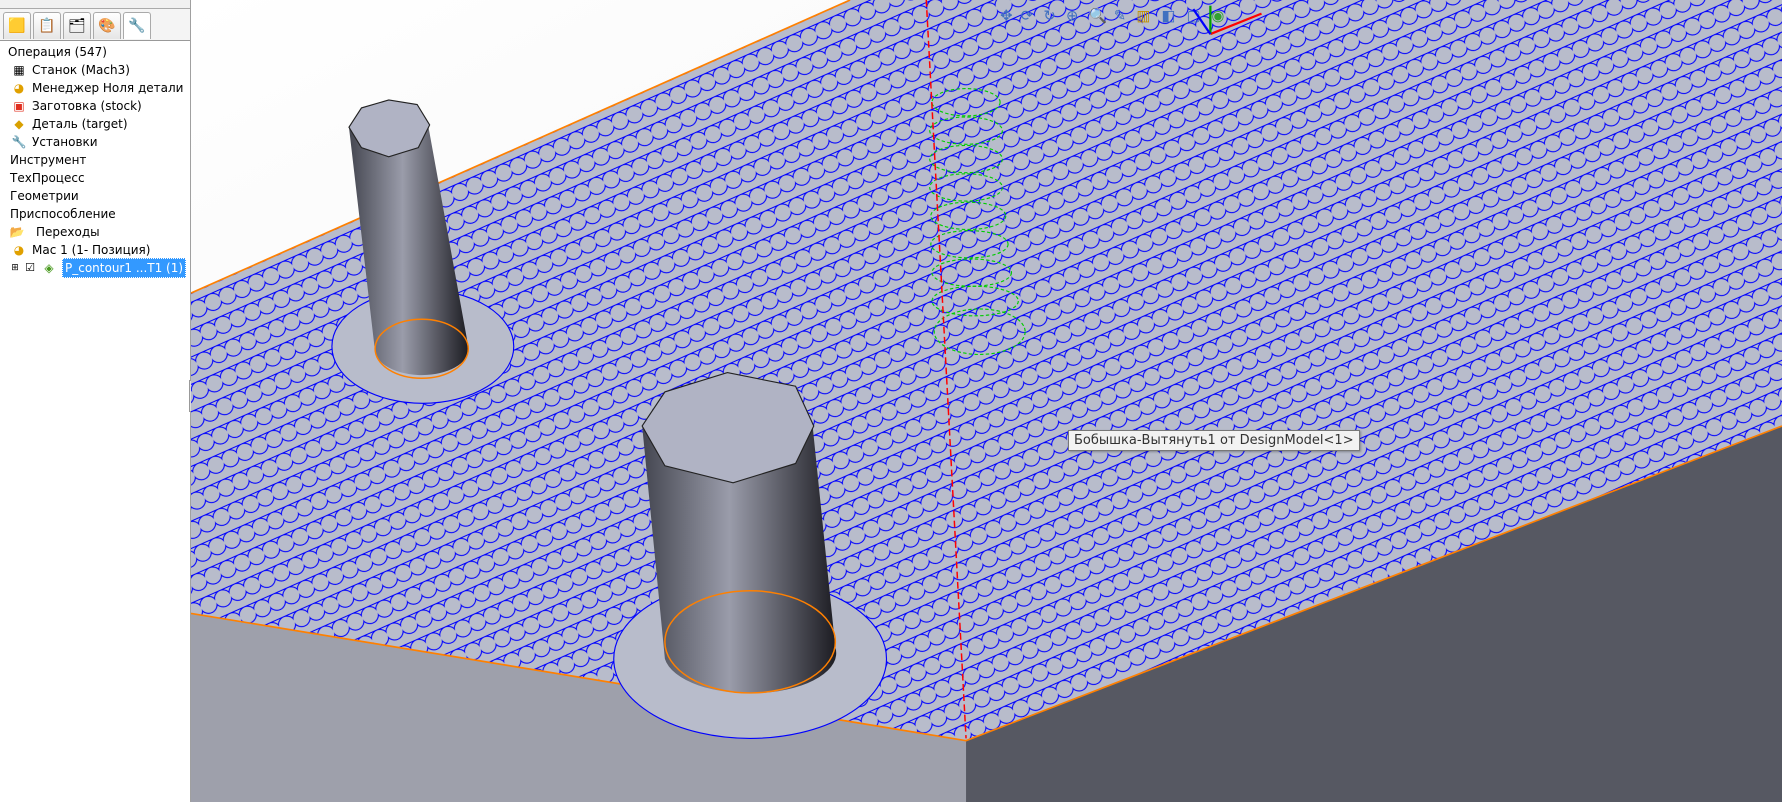  Describe the element at coordinates (81, 70) in the screenshot. I see `tree-item-label: Станок (Mach3)` at that location.